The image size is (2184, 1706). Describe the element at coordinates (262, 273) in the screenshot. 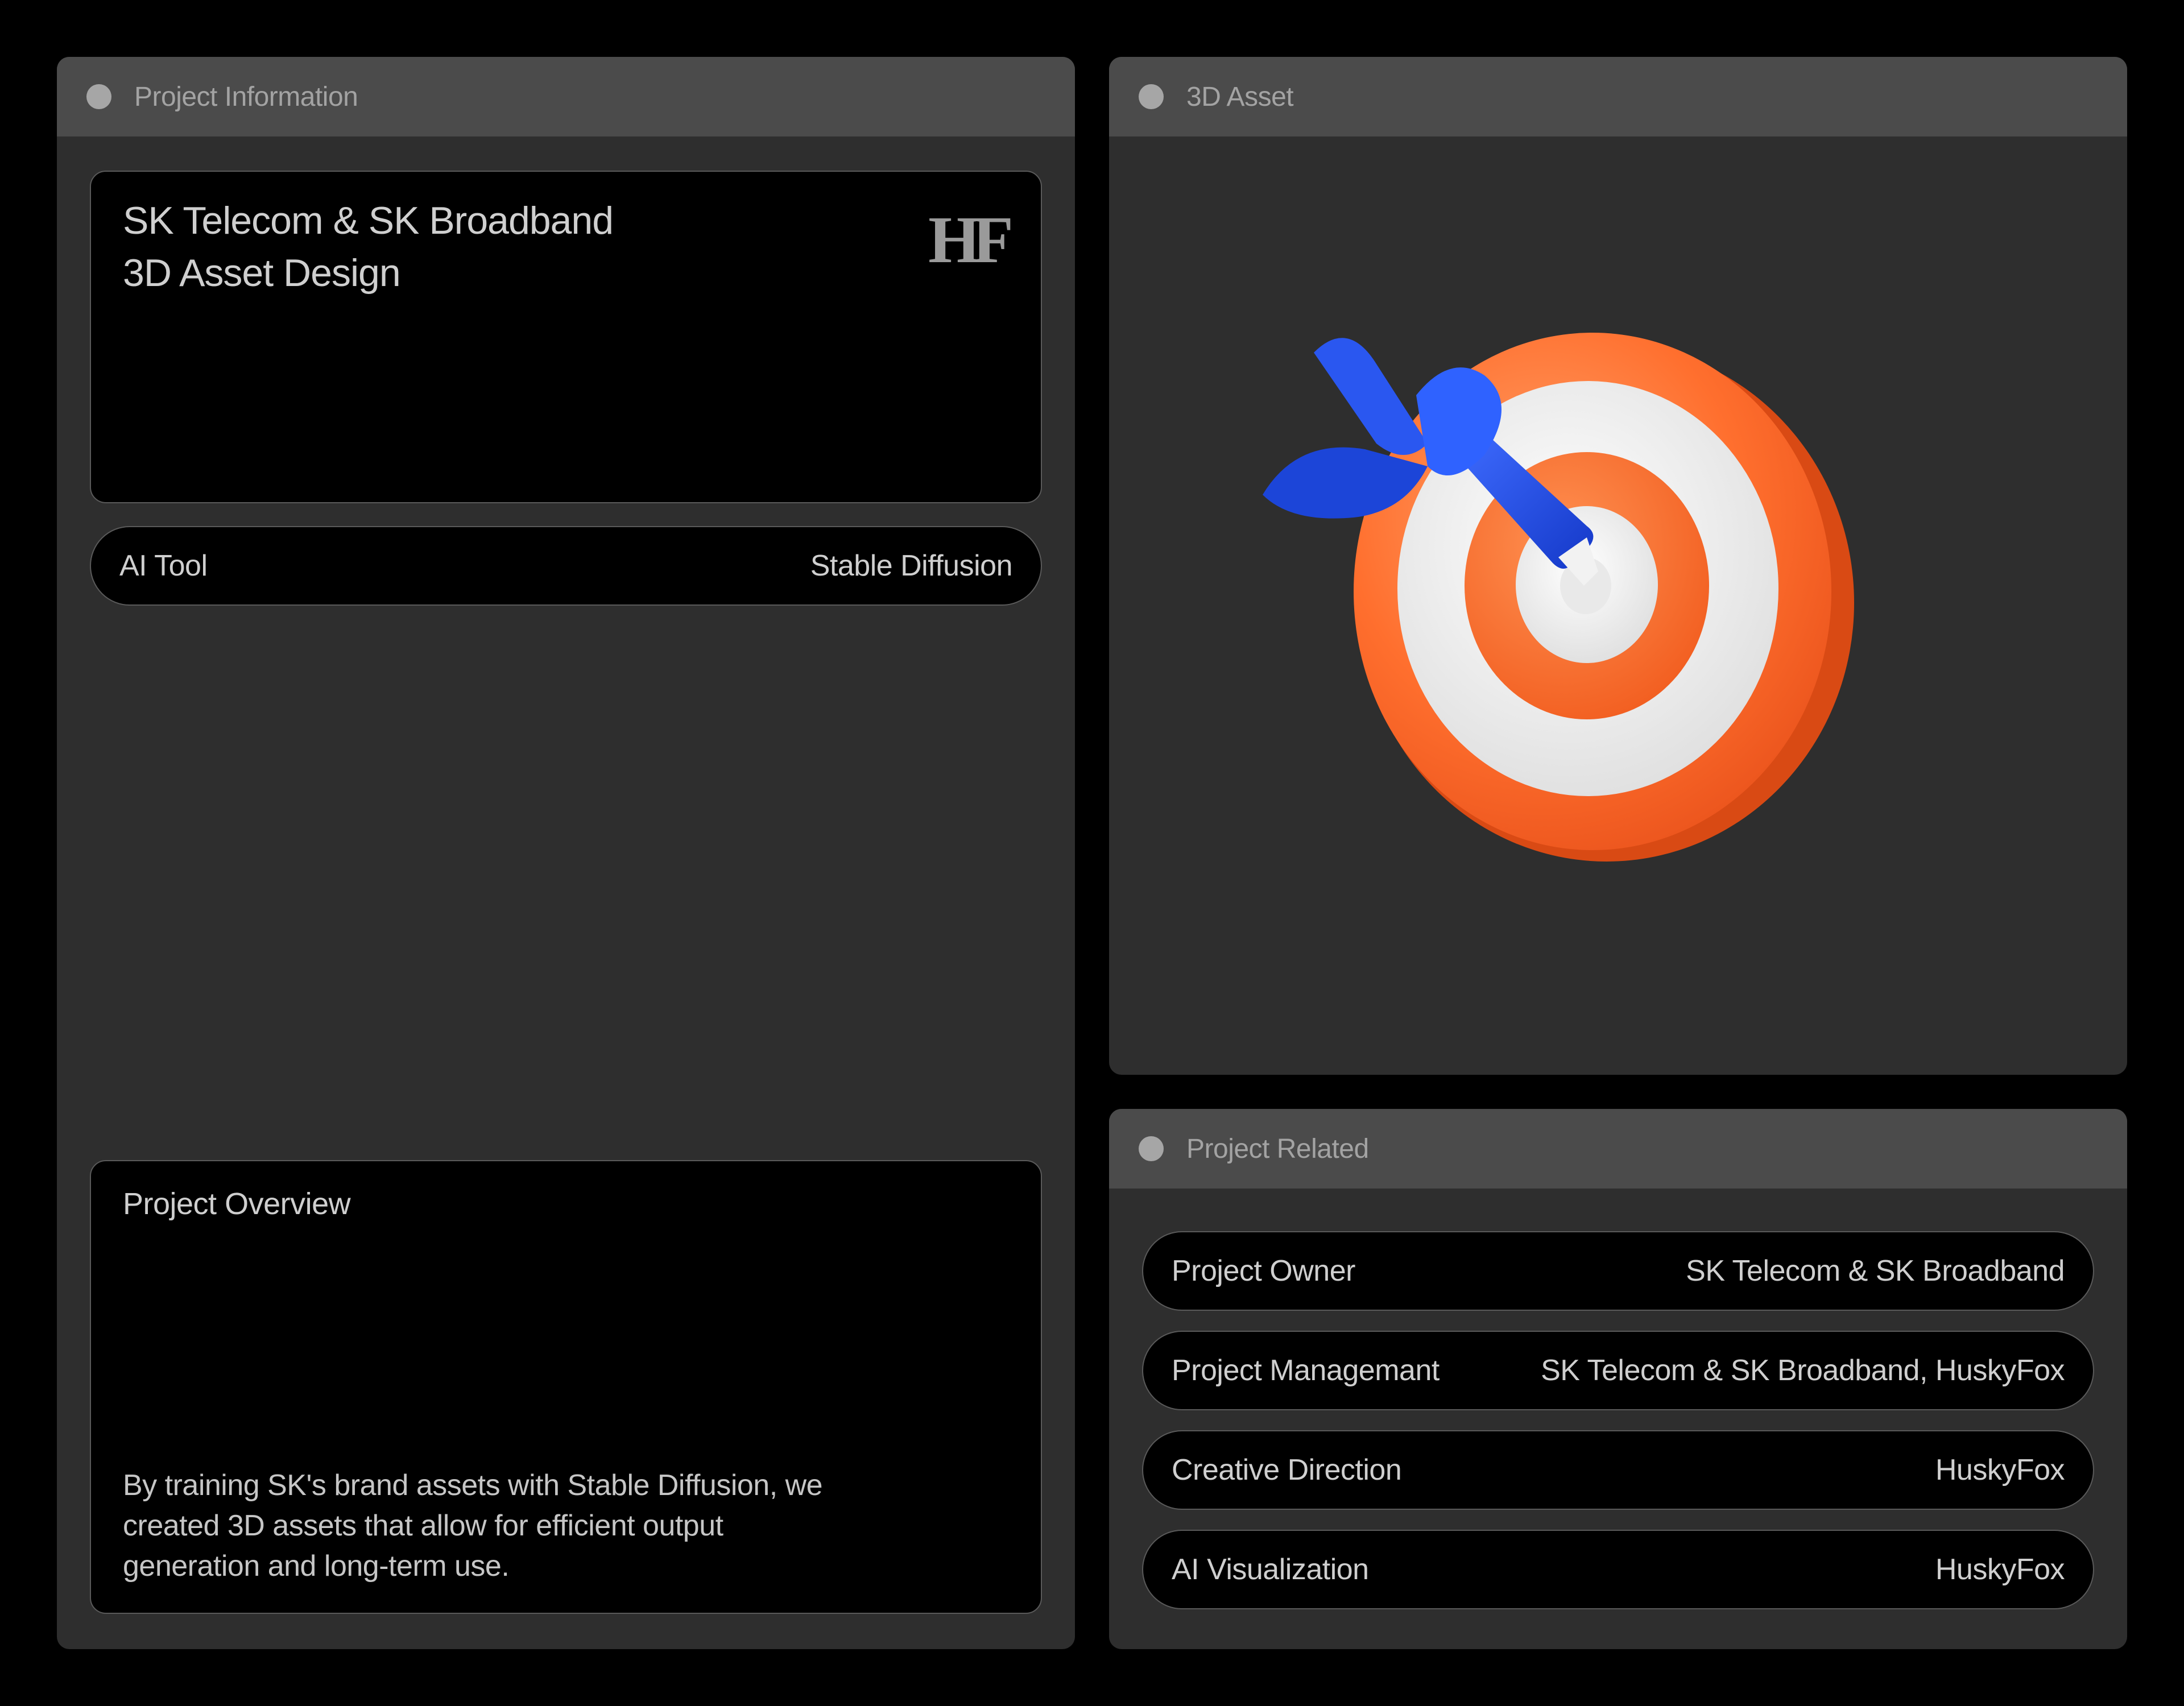

I see `project-title-line2: 3D Asset Design` at that location.